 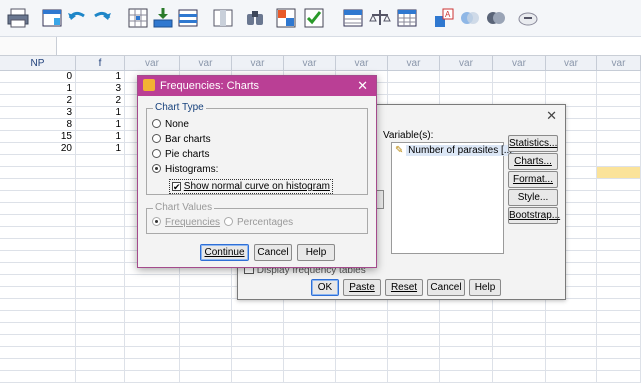 I want to click on paste-button: Paste, so click(x=362, y=287).